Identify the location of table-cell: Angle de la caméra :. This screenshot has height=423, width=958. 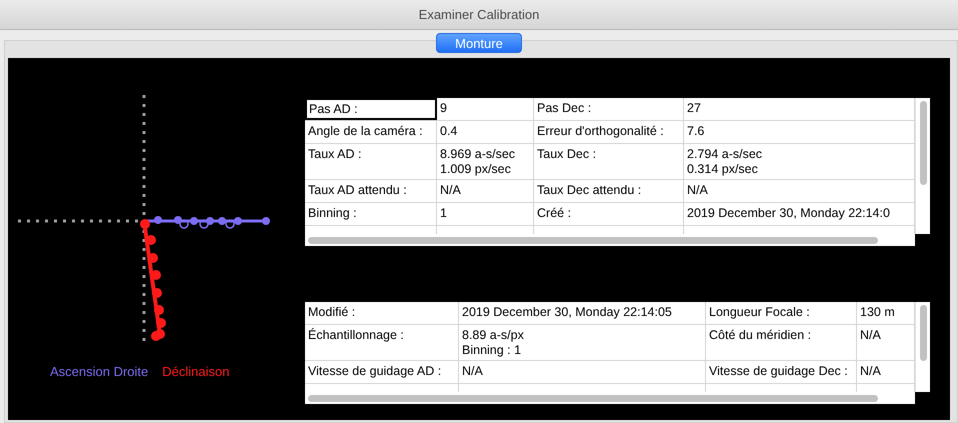
(371, 132).